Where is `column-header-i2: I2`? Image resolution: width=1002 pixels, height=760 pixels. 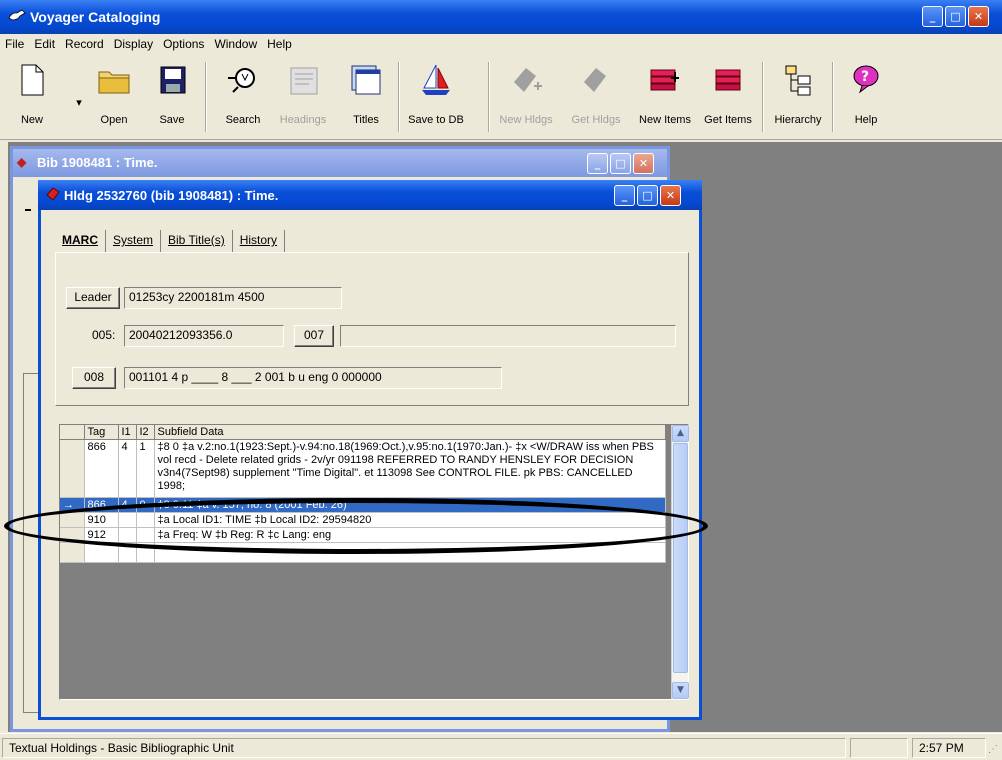
column-header-i2: I2 is located at coordinates (145, 432).